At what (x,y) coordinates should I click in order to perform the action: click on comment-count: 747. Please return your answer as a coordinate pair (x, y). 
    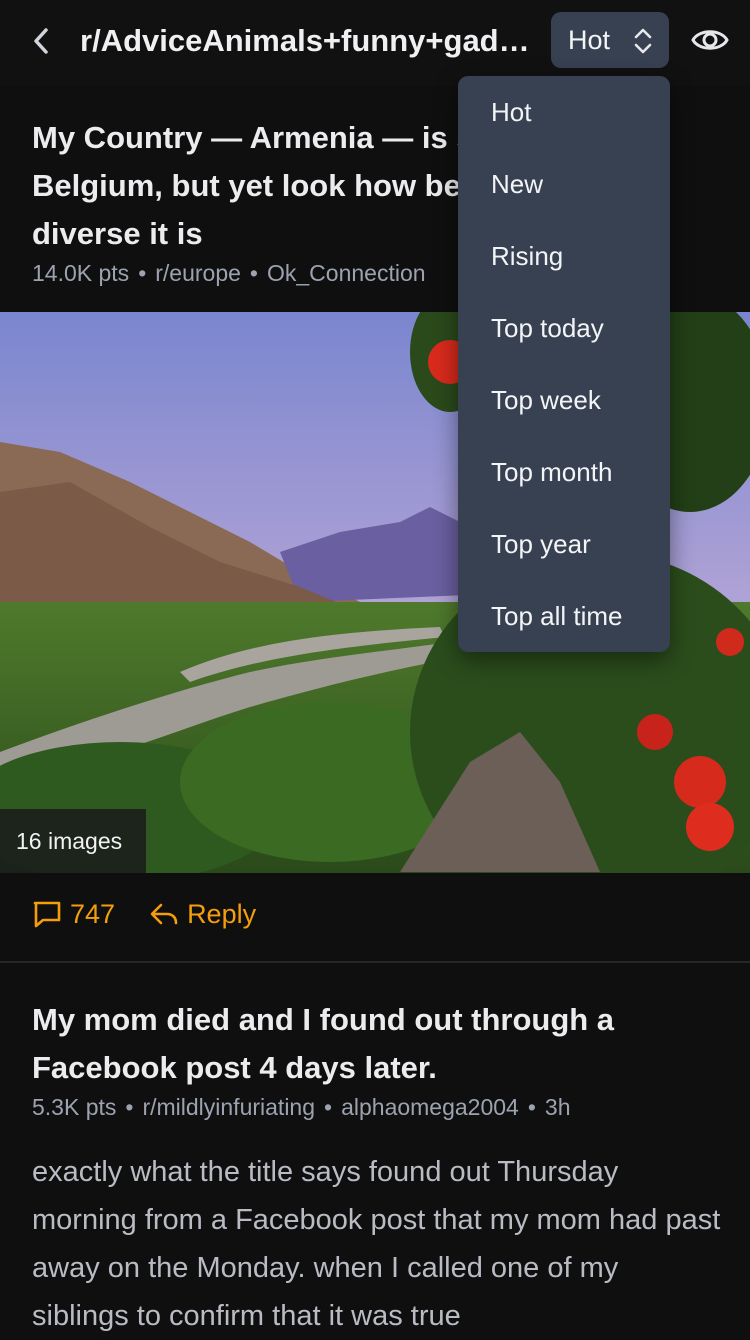
    Looking at the image, I should click on (93, 913).